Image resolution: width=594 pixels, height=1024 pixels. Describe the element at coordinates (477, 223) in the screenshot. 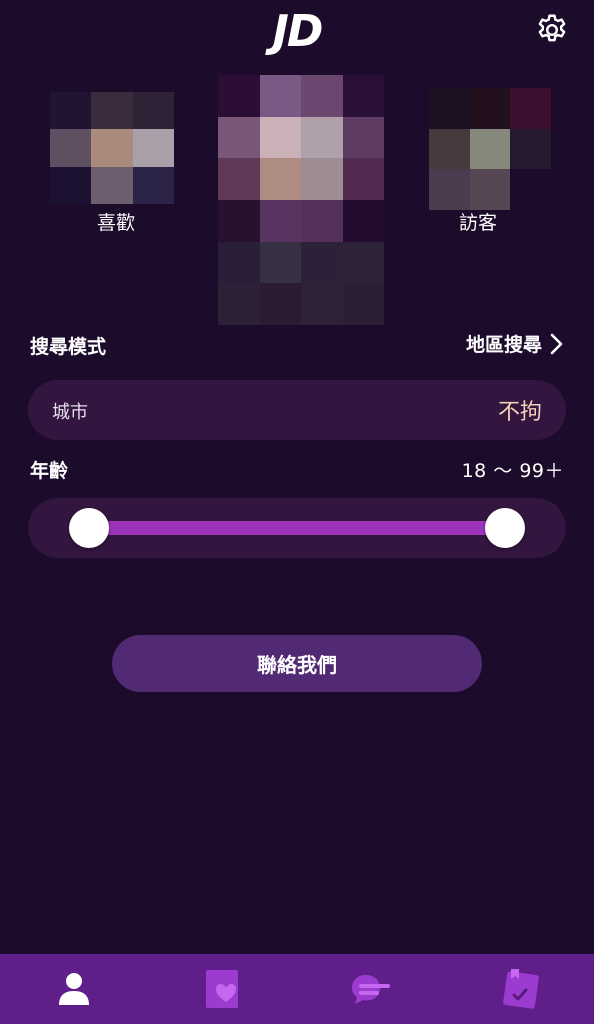

I see `visitor-label: 訪客` at that location.